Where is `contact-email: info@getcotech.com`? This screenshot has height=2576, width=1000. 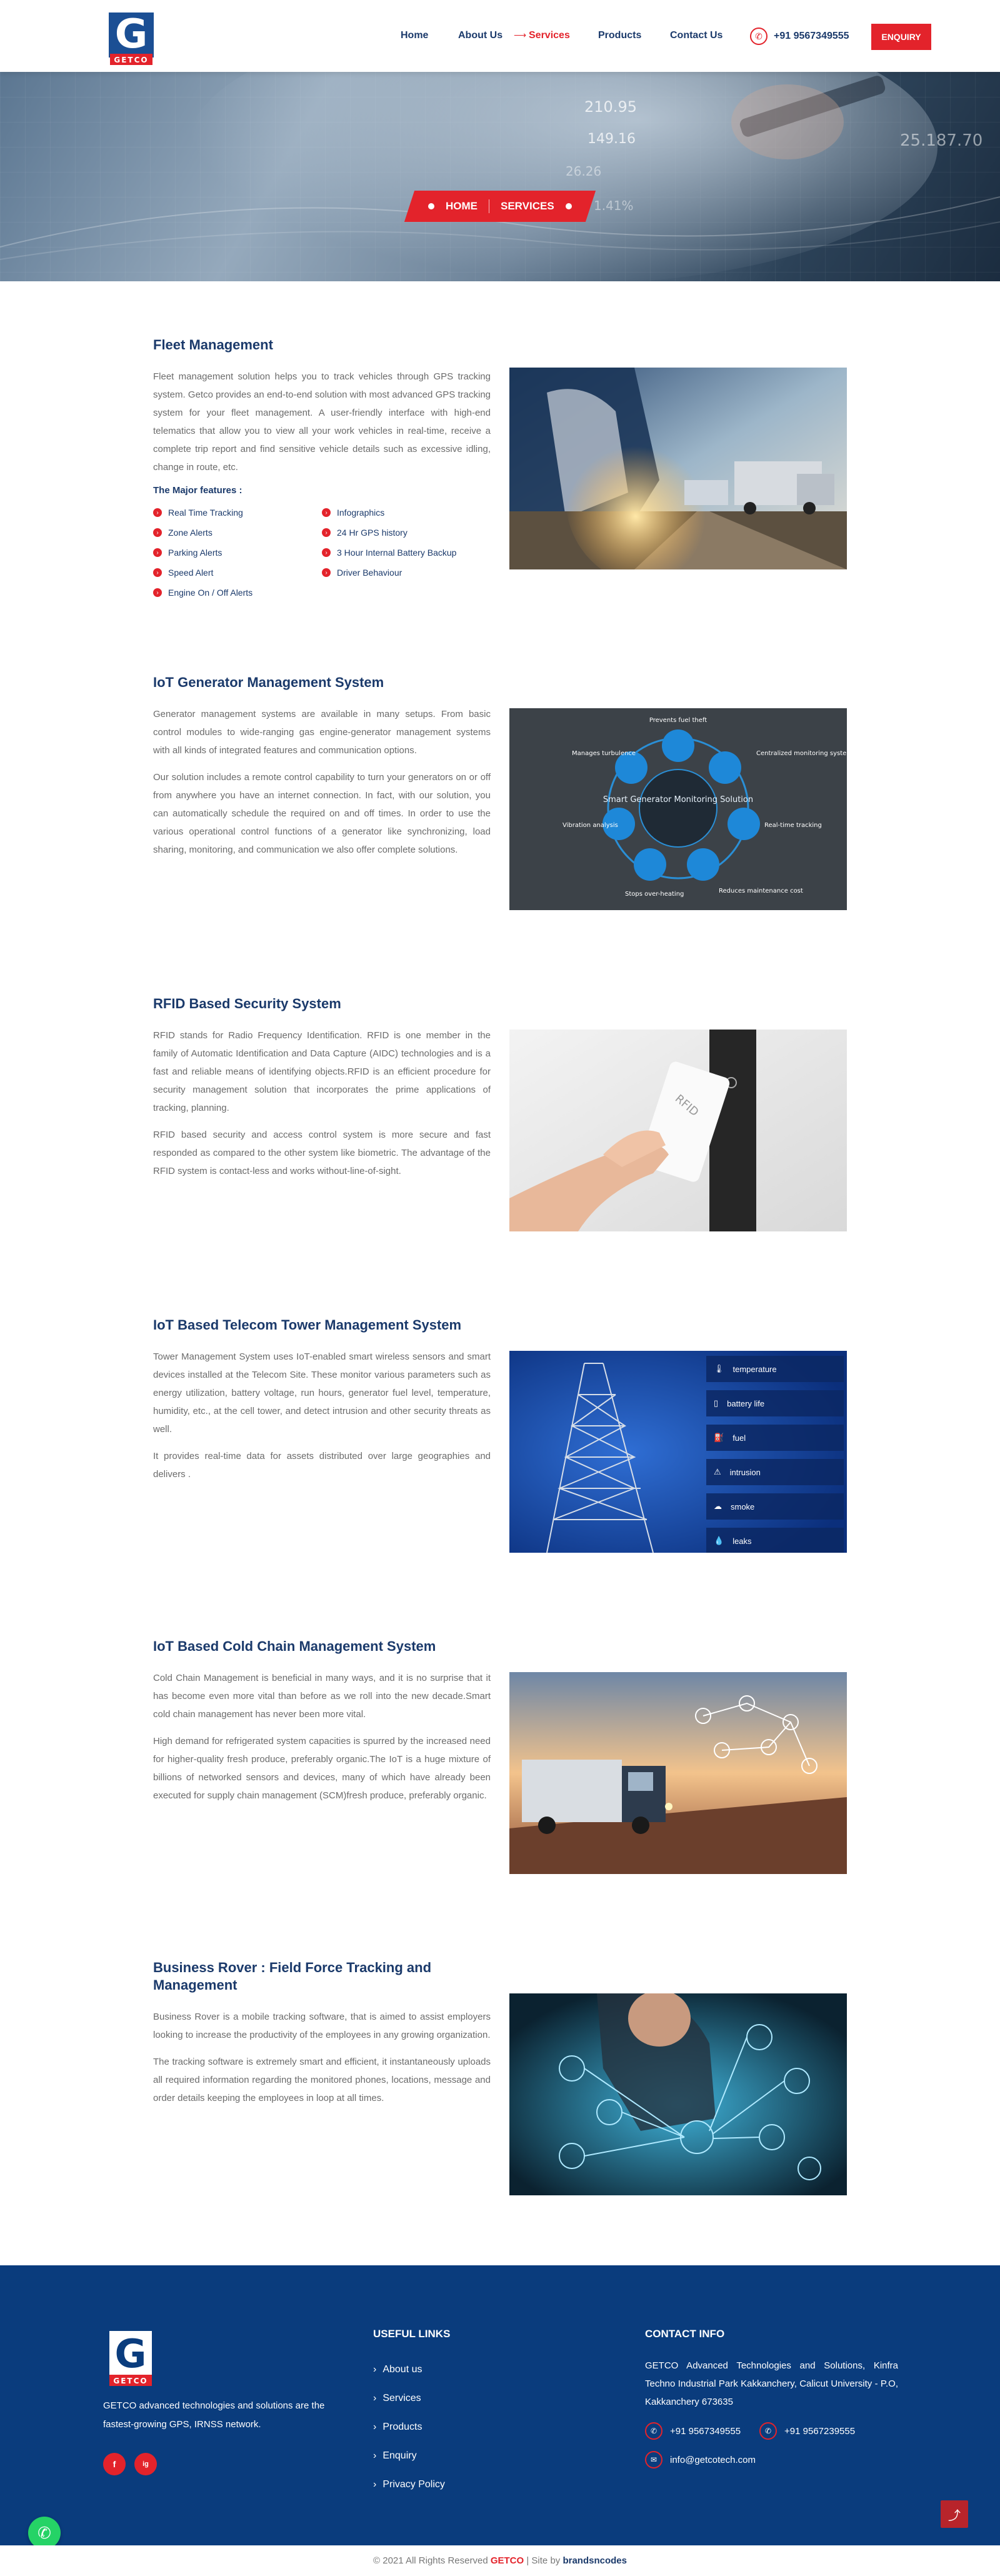
contact-email: info@getcotech.com is located at coordinates (713, 2460).